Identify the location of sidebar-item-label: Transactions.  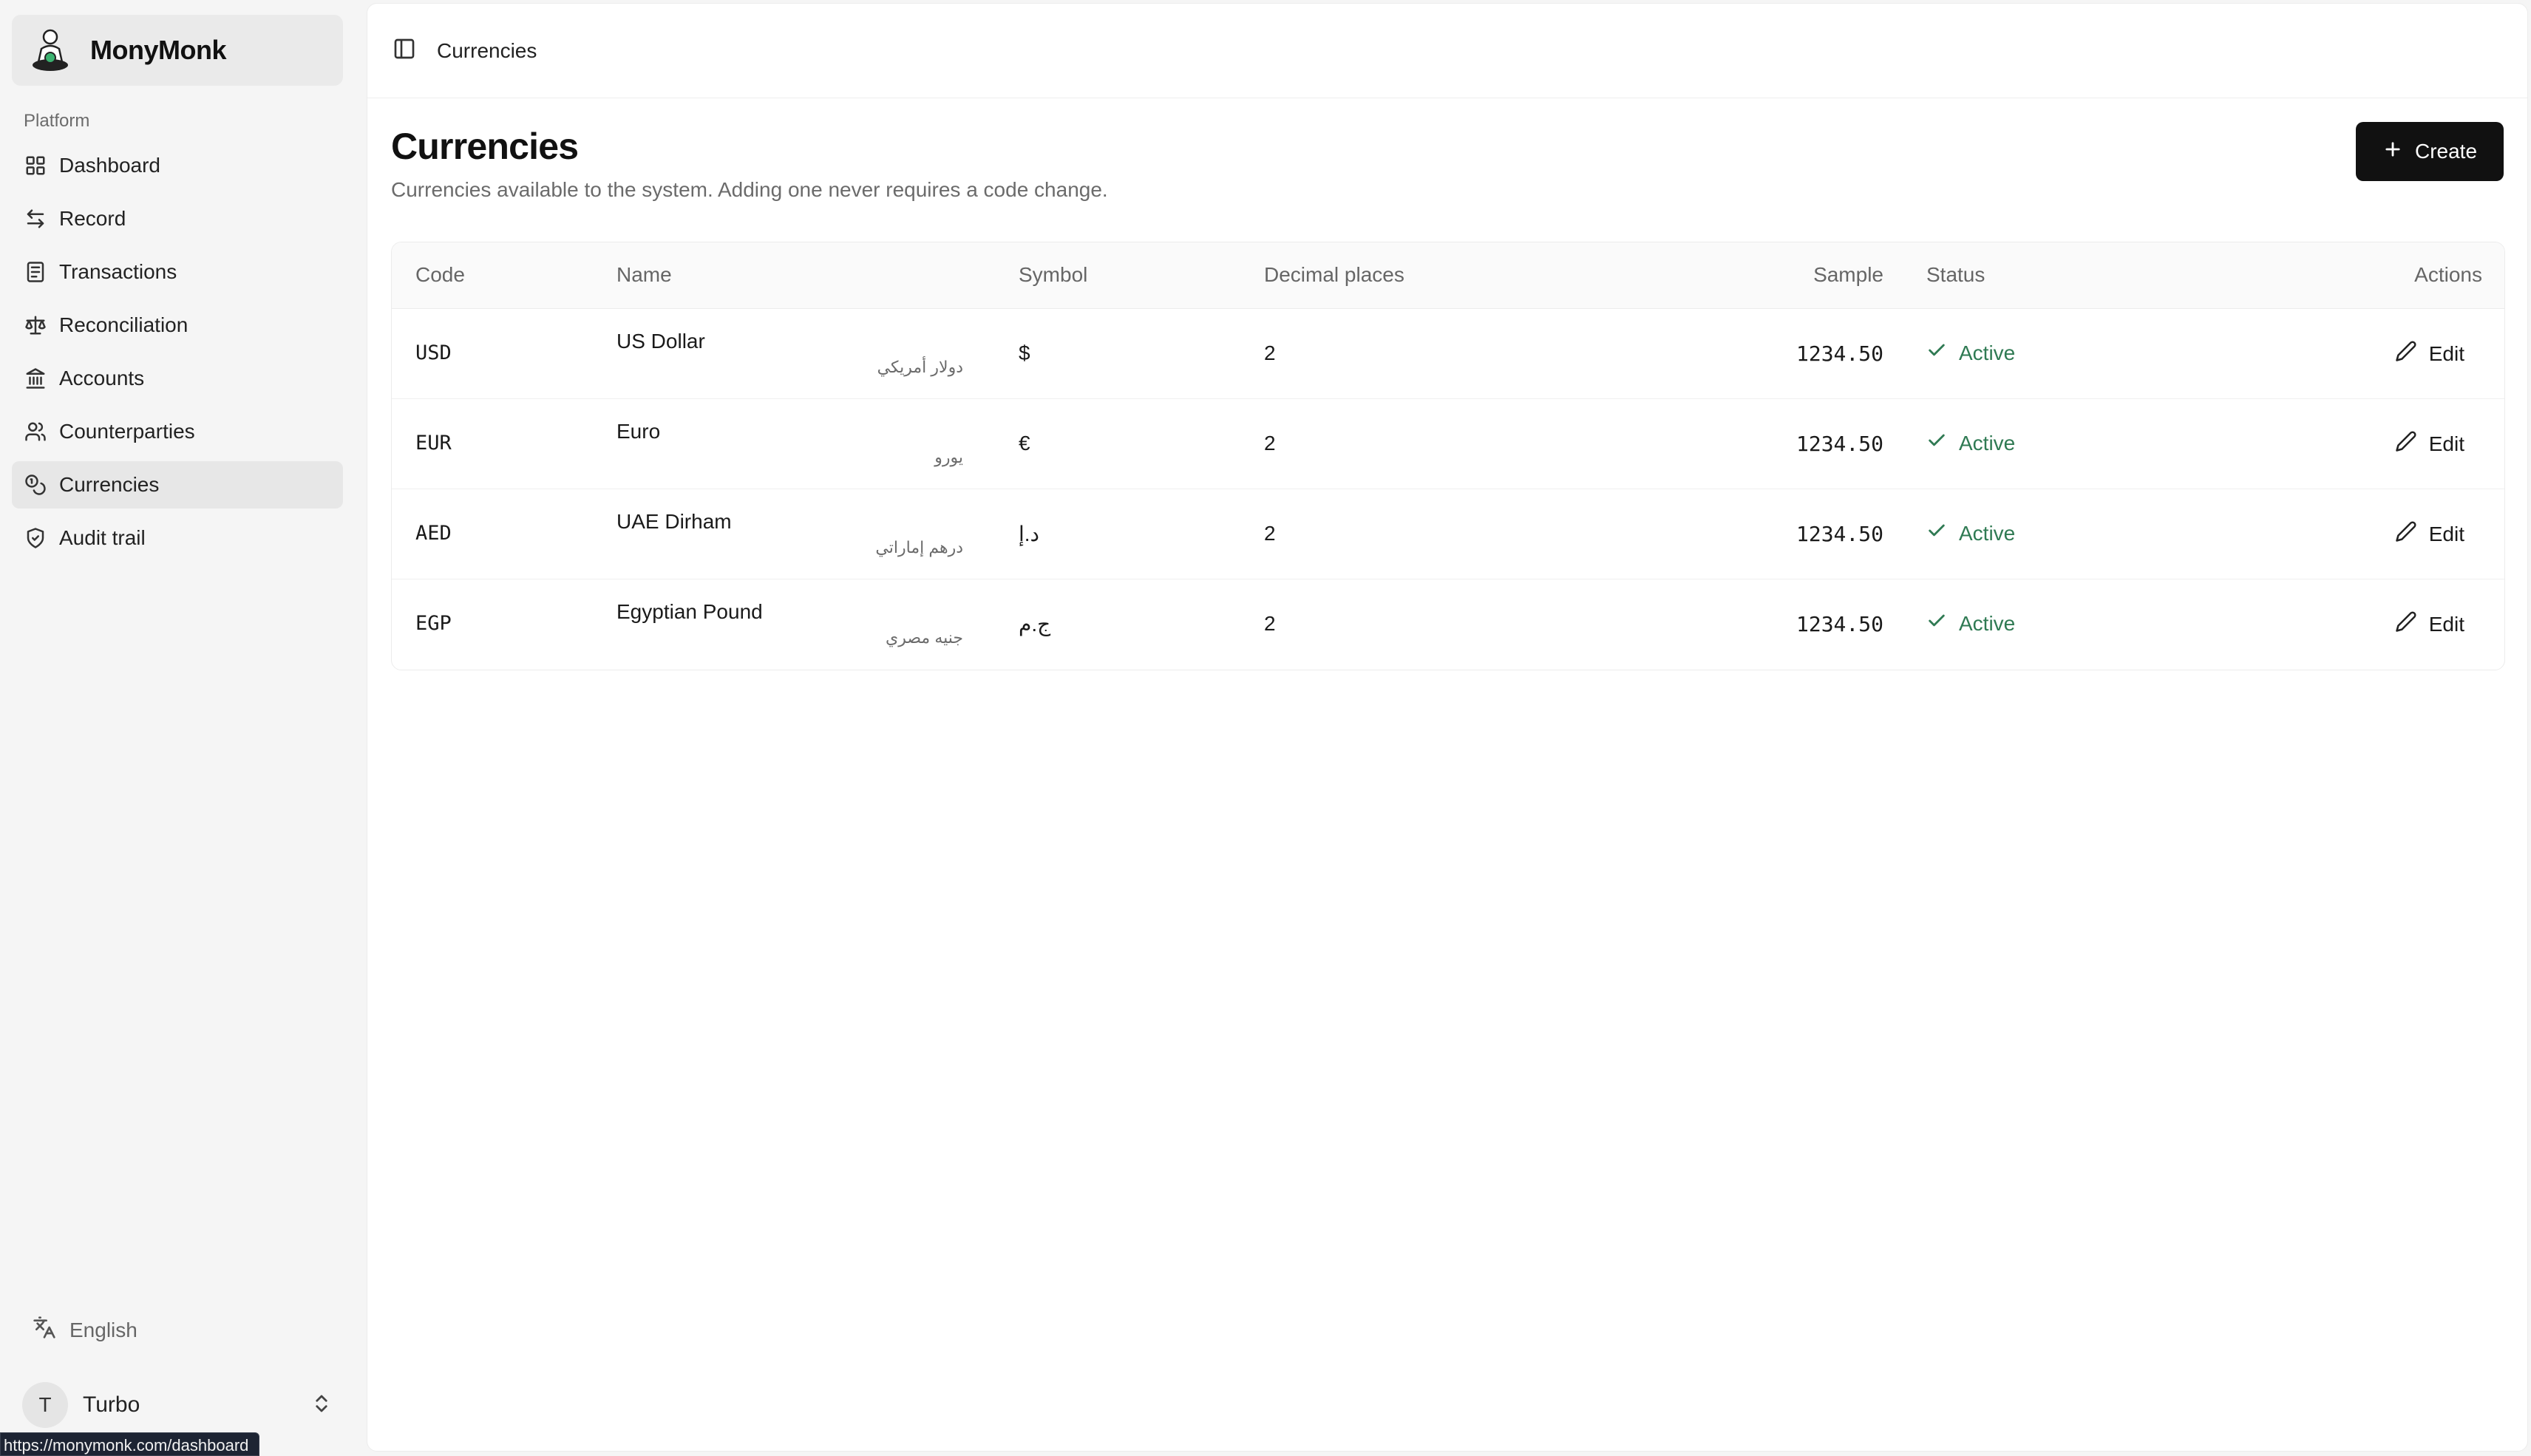
(118, 271).